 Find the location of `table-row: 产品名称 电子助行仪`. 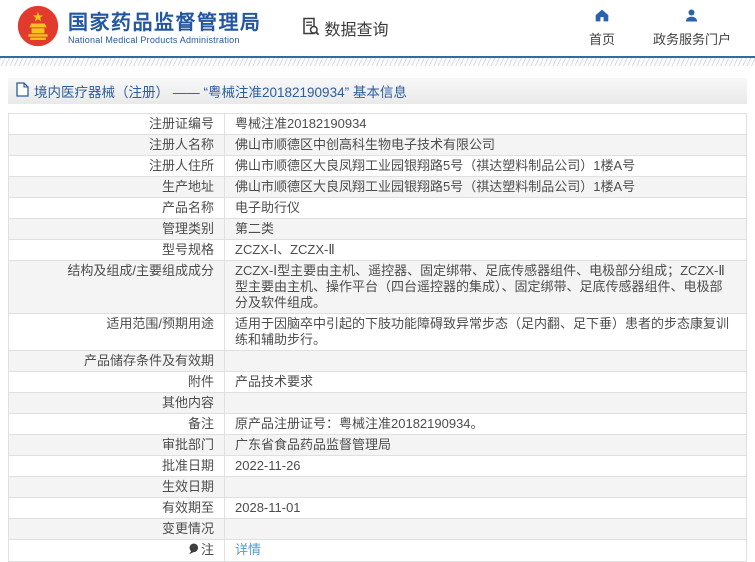

table-row: 产品名称 电子助行仪 is located at coordinates (377, 208).